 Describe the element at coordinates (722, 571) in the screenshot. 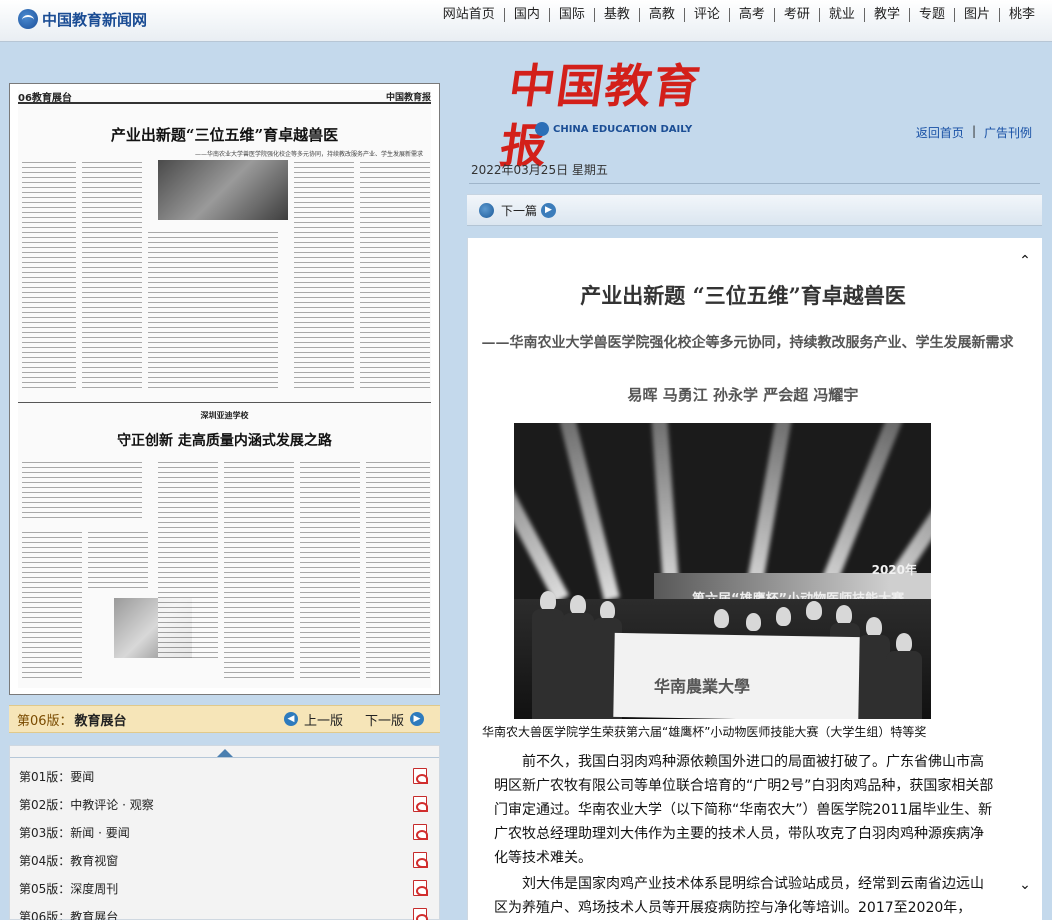

I see `article-photo: 2020年 第六届“雄鹰杯”小动物医师技能大赛 华南農業大學` at that location.